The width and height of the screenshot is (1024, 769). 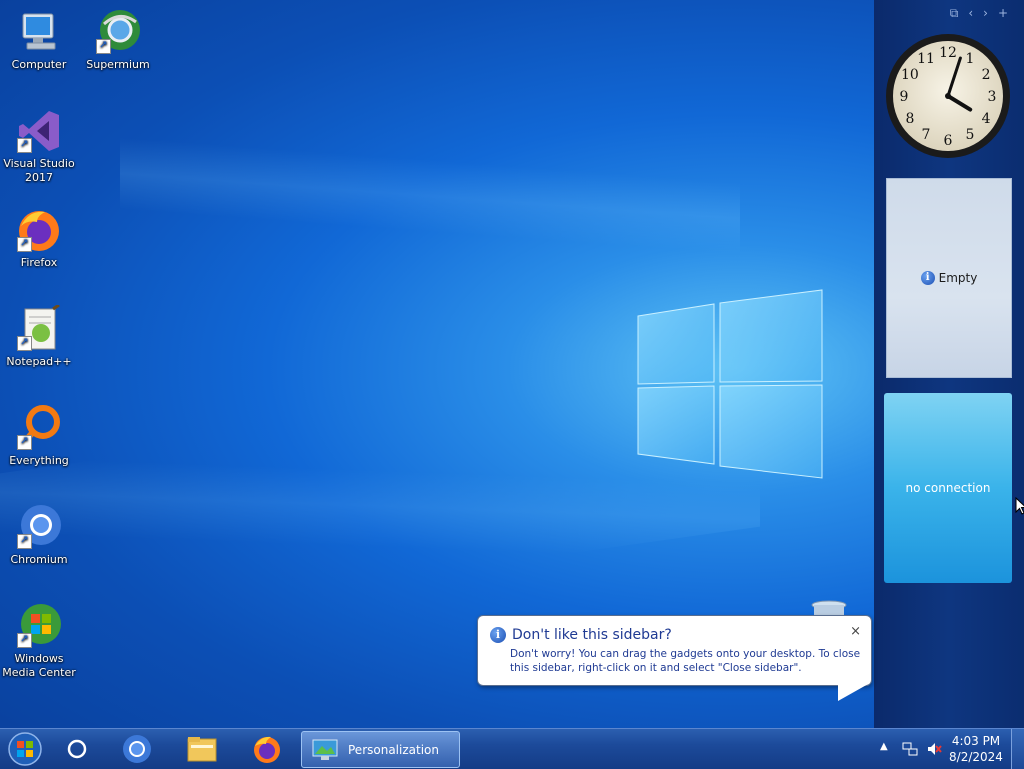 I want to click on clock-numeral: 4, so click(x=986, y=119).